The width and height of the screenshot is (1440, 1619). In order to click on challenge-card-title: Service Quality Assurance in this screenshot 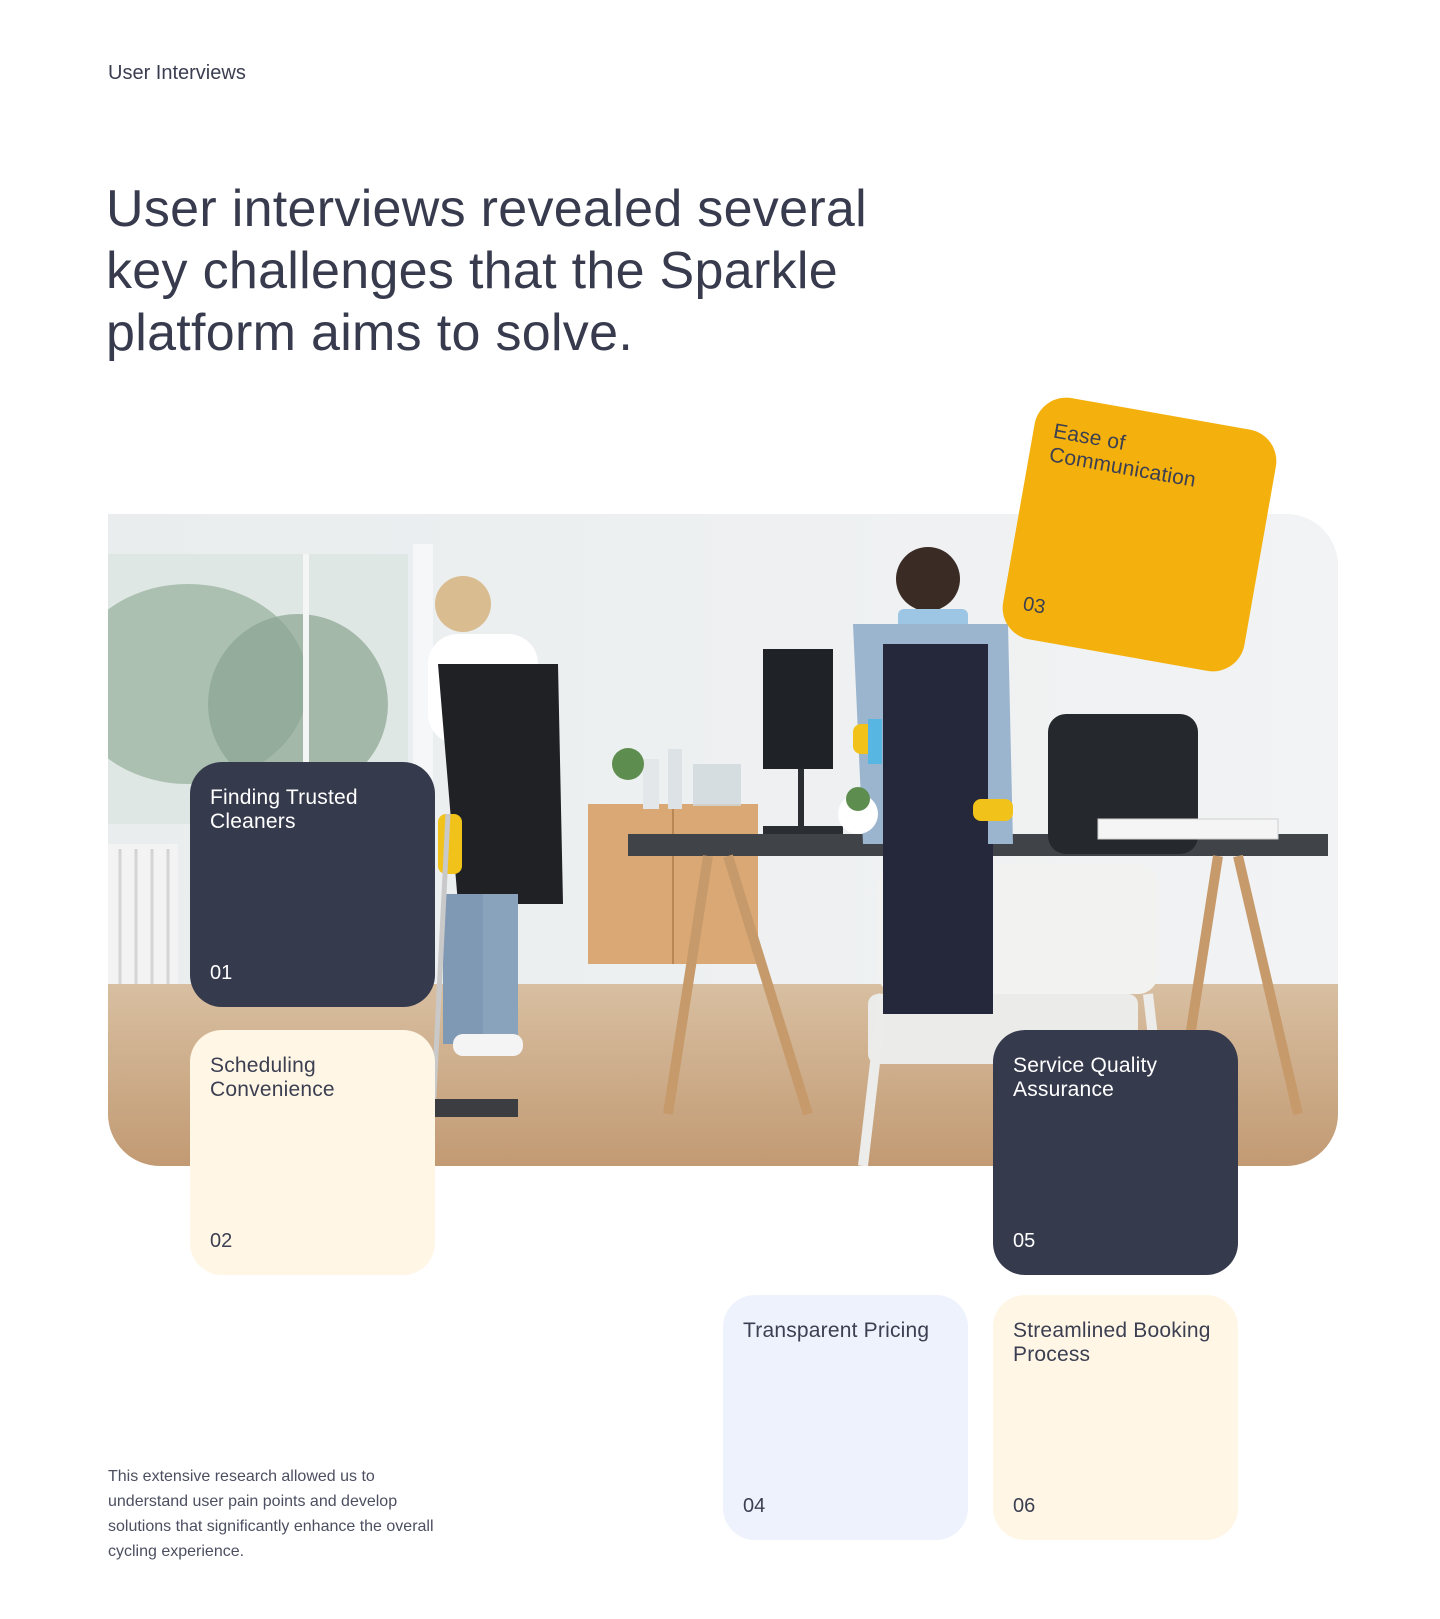, I will do `click(1085, 1077)`.